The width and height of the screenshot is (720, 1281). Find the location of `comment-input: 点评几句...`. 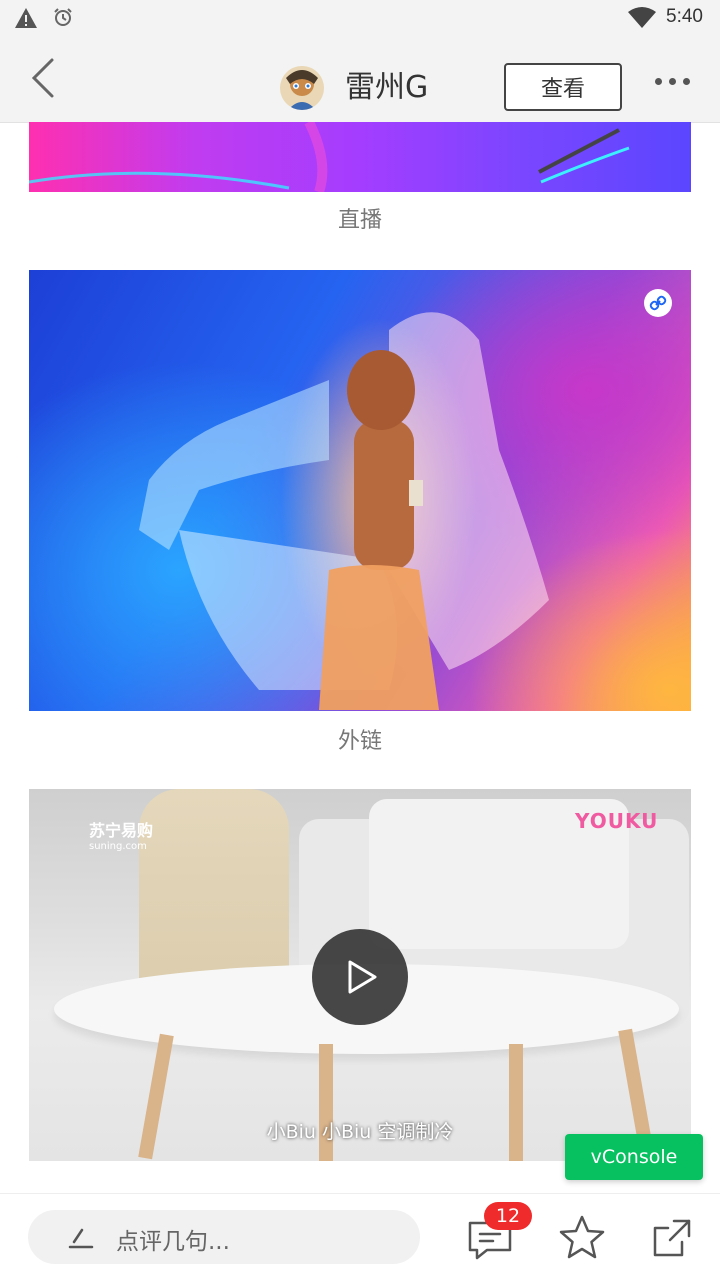

comment-input: 点评几句... is located at coordinates (224, 1237).